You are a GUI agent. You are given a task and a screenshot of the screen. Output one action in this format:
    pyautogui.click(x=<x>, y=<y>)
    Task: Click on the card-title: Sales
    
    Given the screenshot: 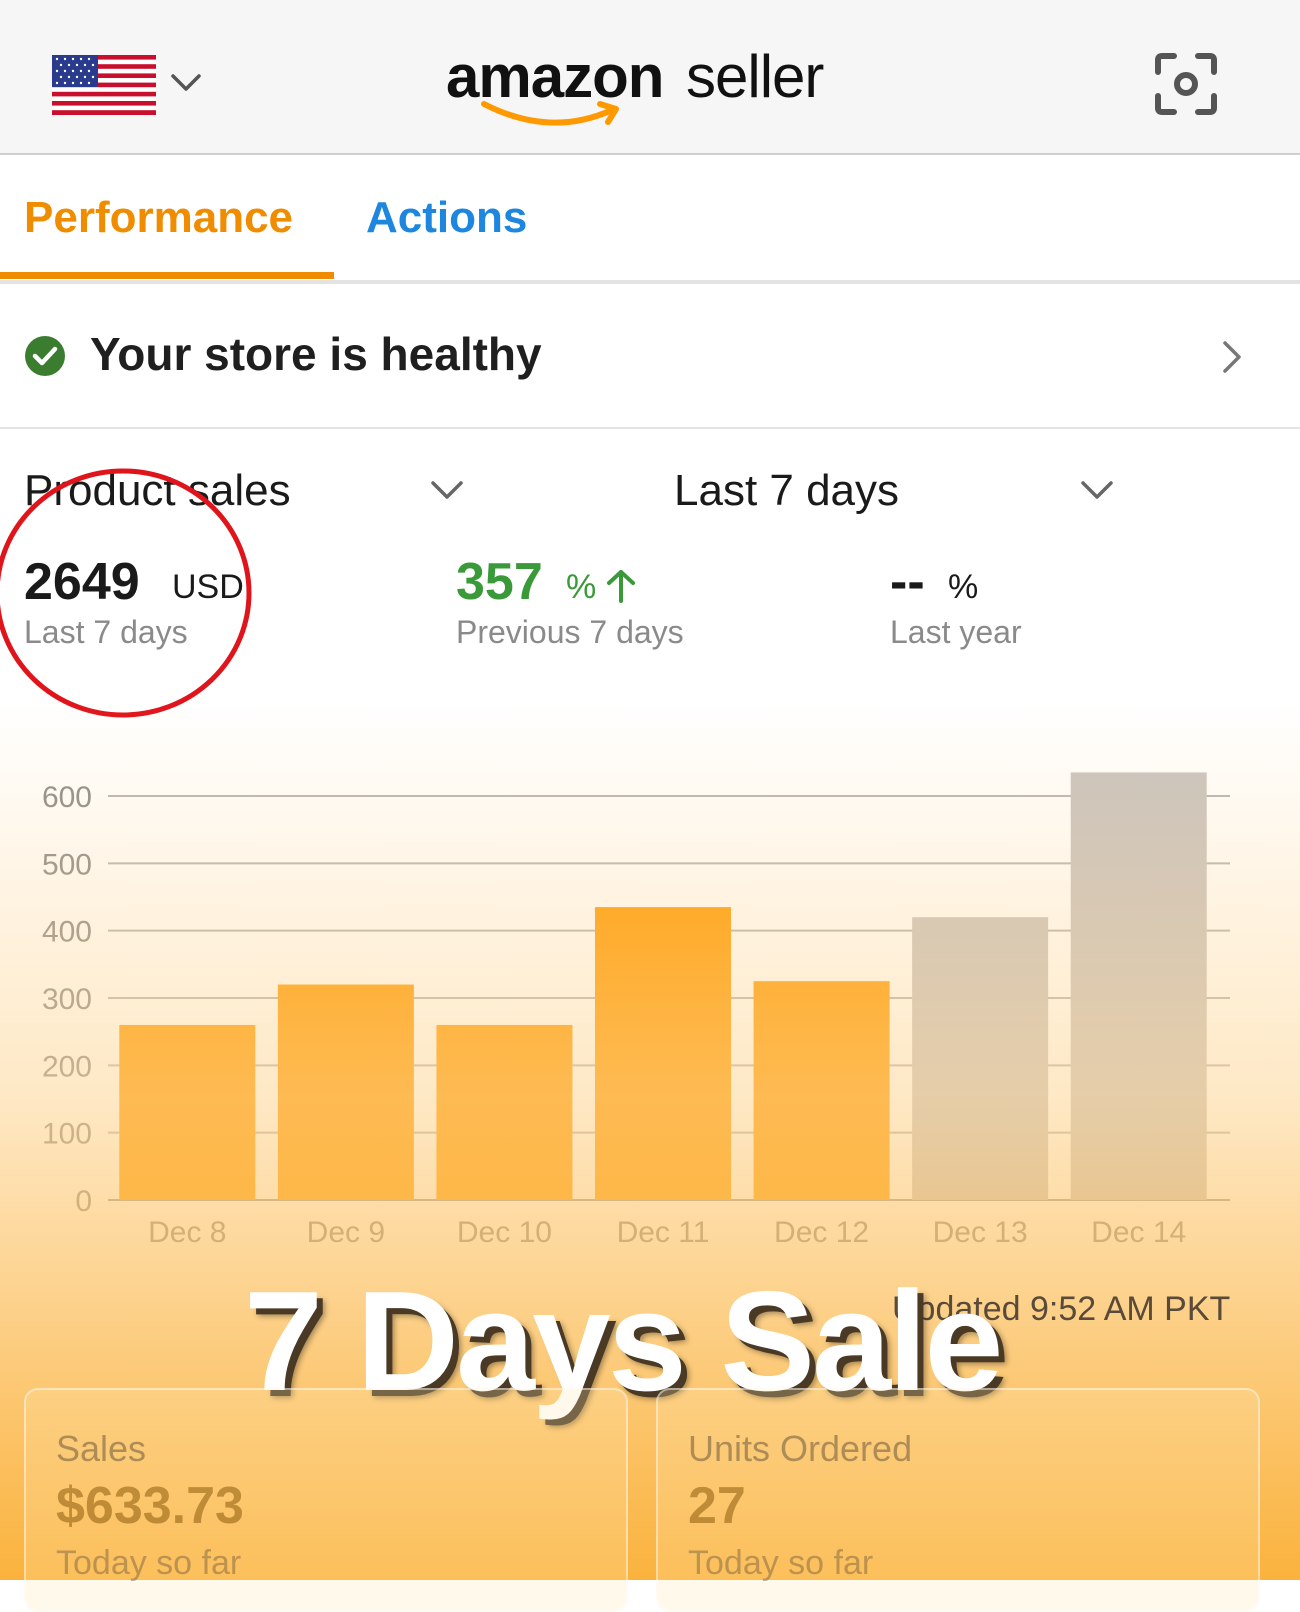 What is the action you would take?
    pyautogui.click(x=101, y=1448)
    